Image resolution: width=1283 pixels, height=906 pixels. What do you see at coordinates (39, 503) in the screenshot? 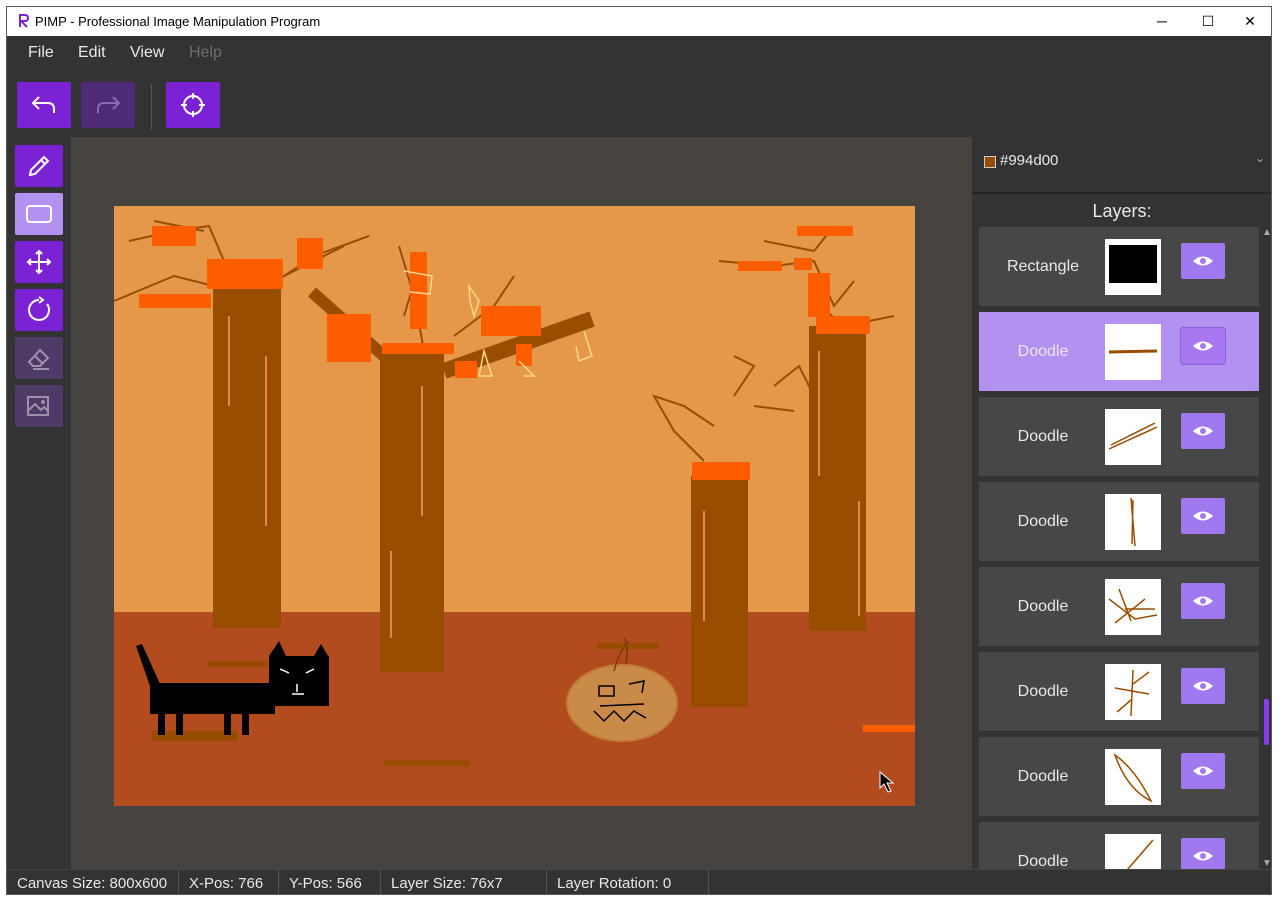
I see `tool-palette` at bounding box center [39, 503].